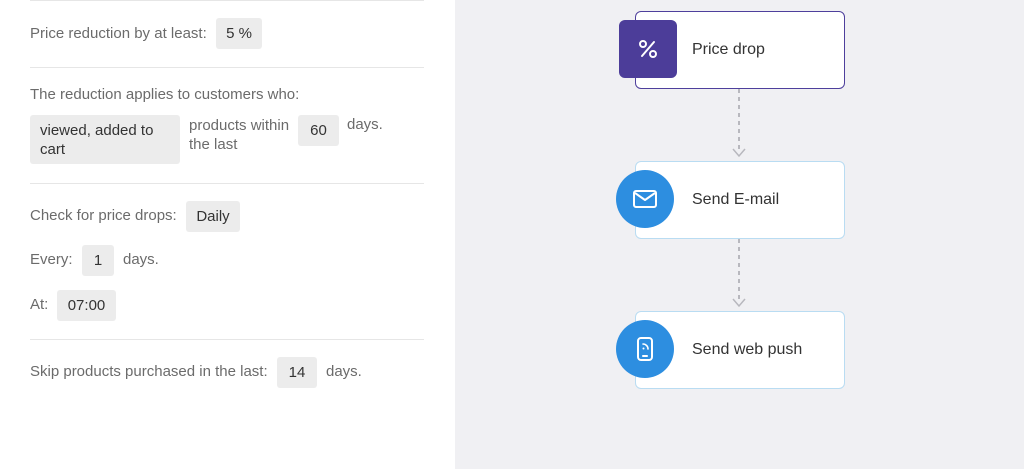 The height and width of the screenshot is (469, 1024). What do you see at coordinates (98, 260) in the screenshot?
I see `every-days-input: 1` at bounding box center [98, 260].